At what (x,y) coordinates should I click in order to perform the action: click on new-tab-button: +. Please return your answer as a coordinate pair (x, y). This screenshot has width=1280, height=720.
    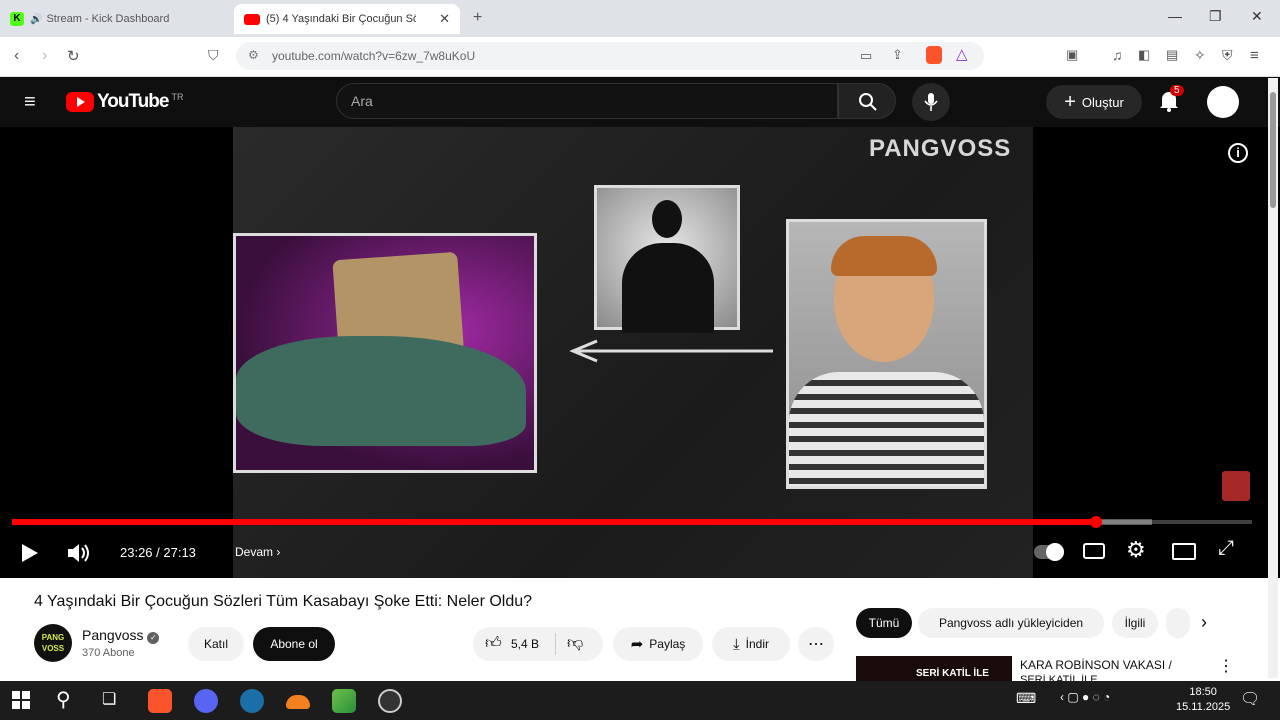
    Looking at the image, I should click on (477, 18).